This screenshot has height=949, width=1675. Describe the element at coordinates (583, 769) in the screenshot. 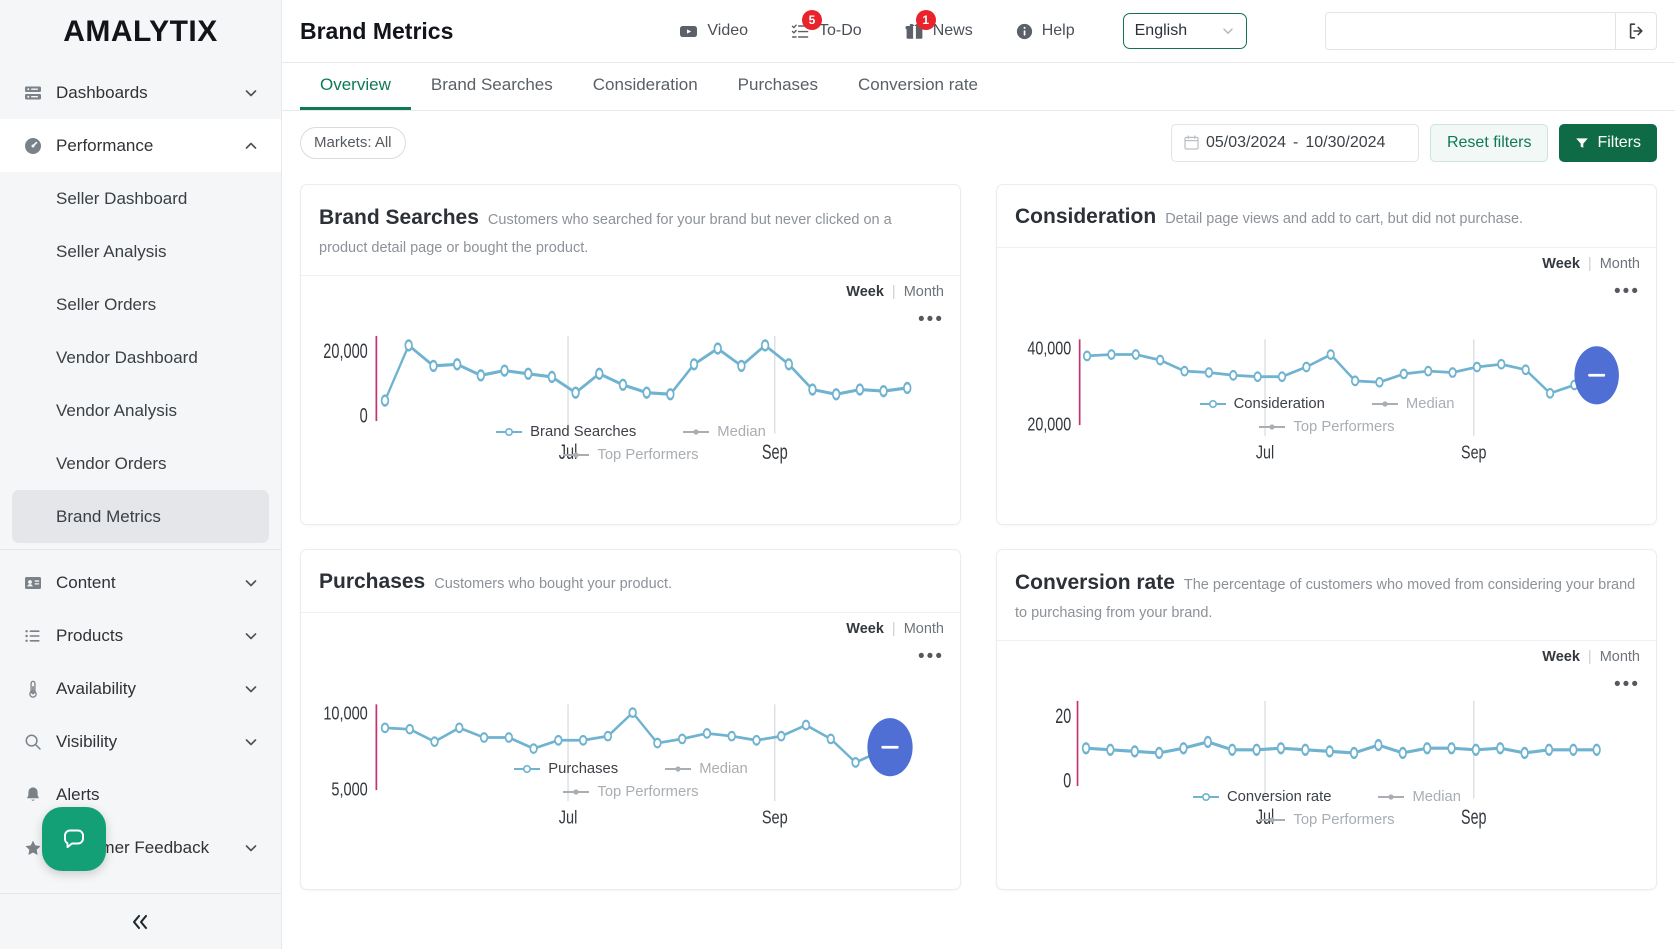

I see `legend-label: Purchases` at that location.